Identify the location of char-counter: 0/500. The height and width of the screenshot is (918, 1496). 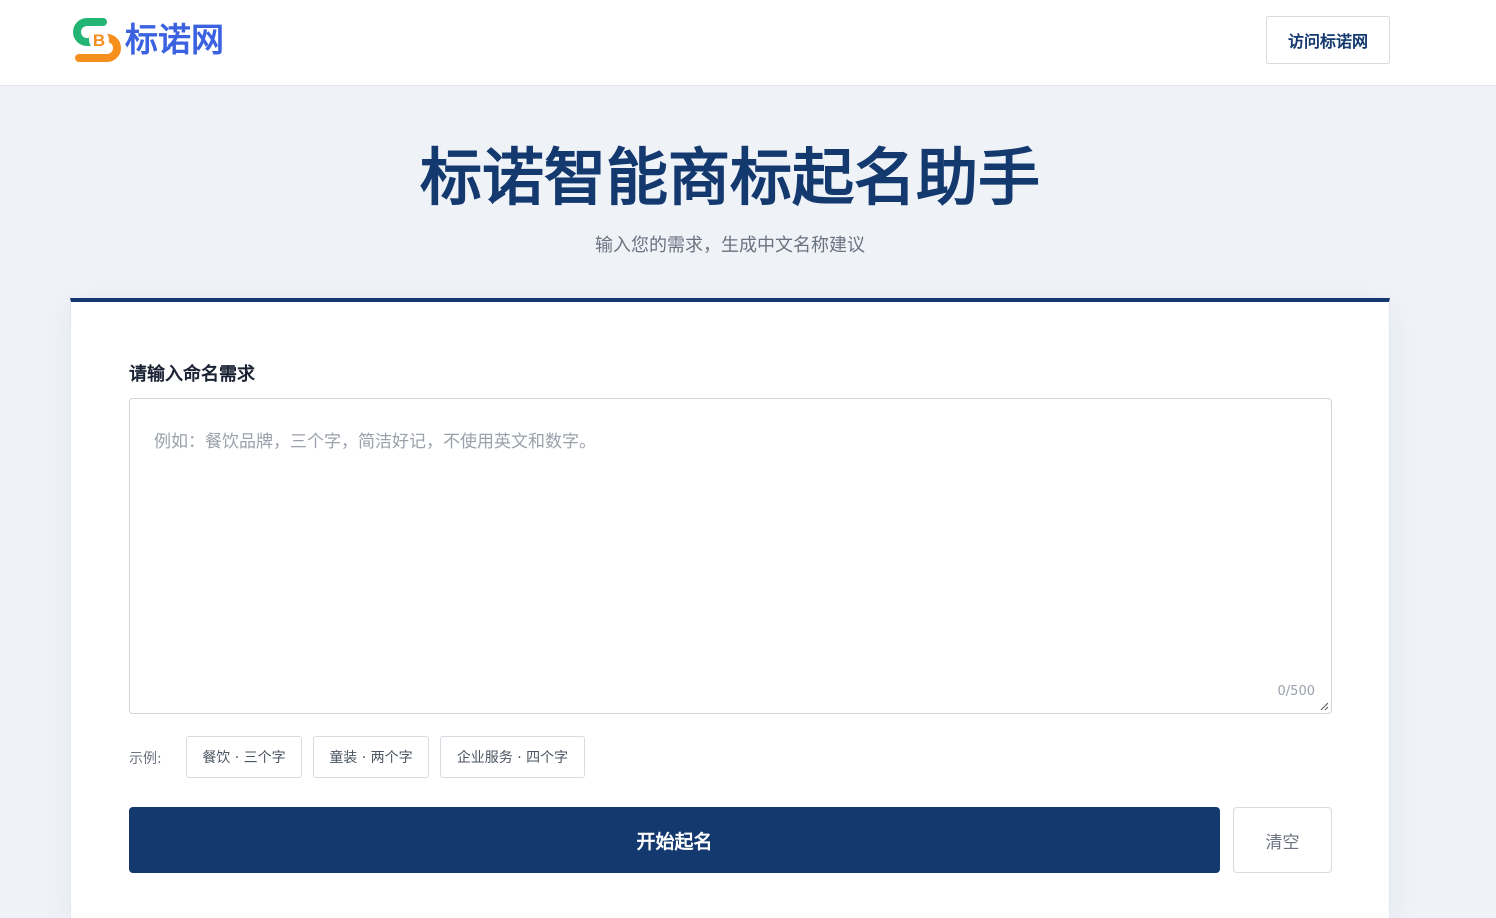
(1296, 691).